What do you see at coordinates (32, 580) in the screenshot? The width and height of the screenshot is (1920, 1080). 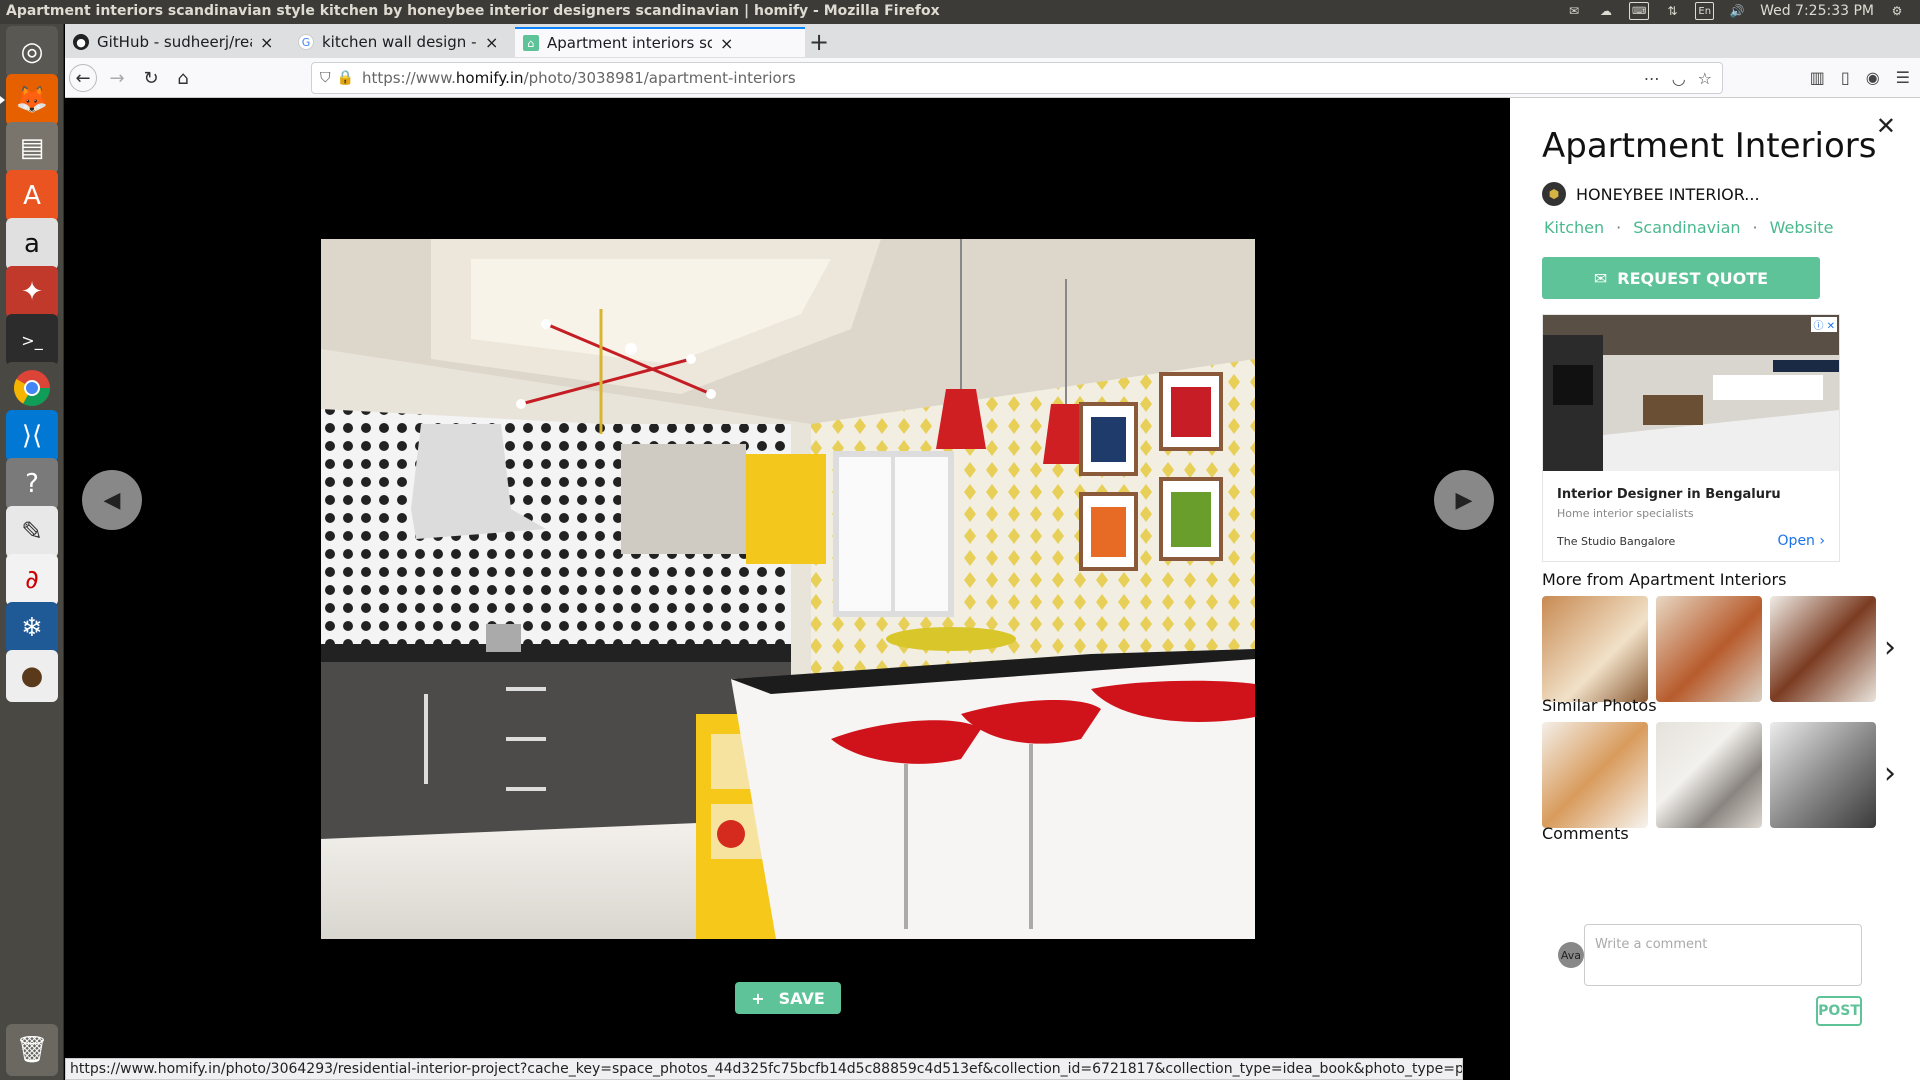 I see `evince-icon: ∂` at bounding box center [32, 580].